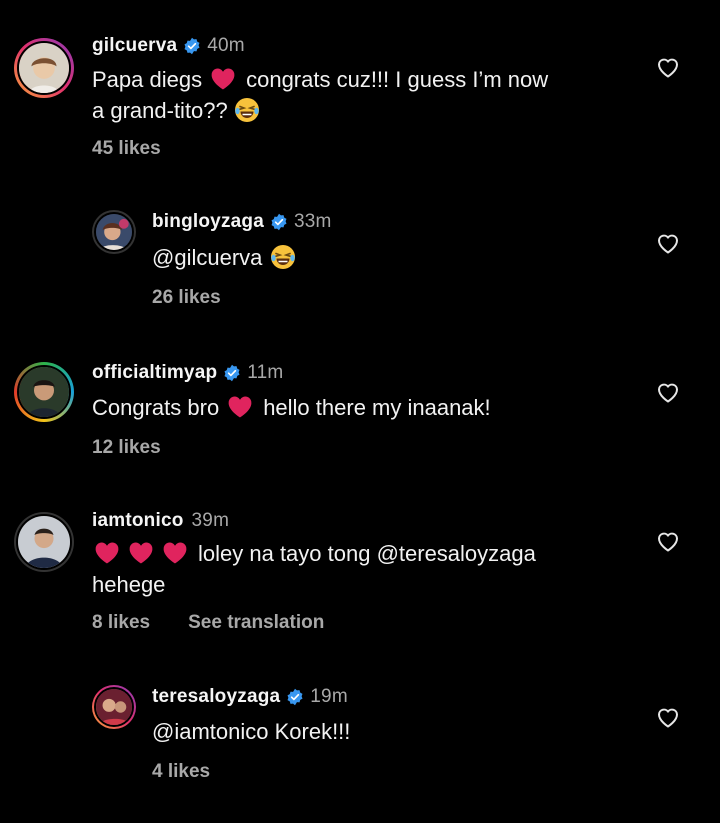 The image size is (720, 823). What do you see at coordinates (397, 79) in the screenshot?
I see `comment-text-part: congrats cuz!!! I guess I’m now` at bounding box center [397, 79].